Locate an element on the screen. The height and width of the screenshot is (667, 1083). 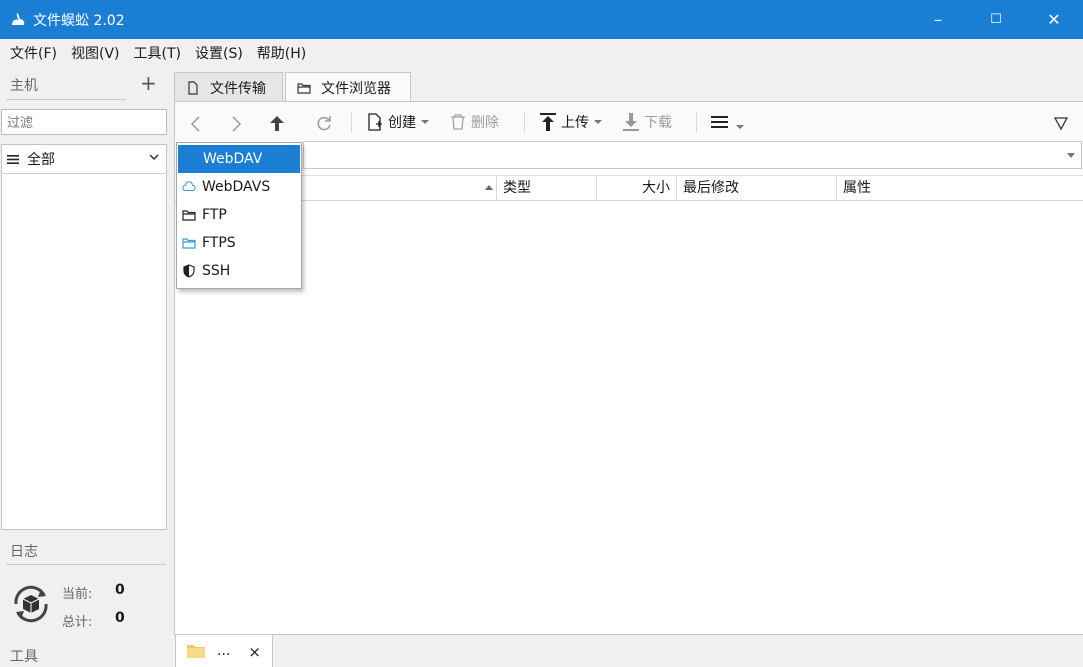
upload-button: 上传 is located at coordinates (571, 122).